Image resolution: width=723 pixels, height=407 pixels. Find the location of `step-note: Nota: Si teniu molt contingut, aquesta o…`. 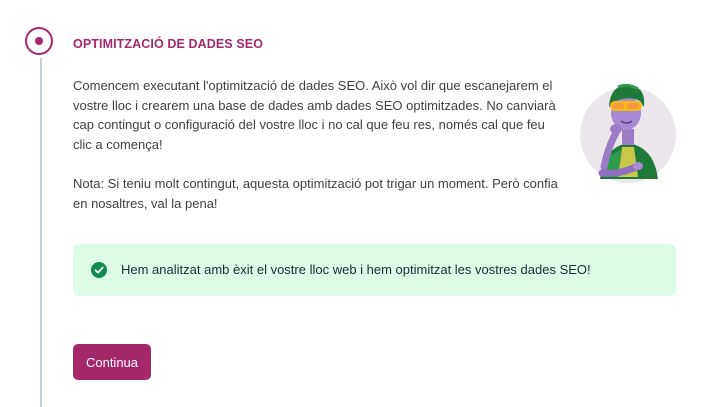

step-note: Nota: Si teniu molt contingut, aquesta o… is located at coordinates (315, 193).